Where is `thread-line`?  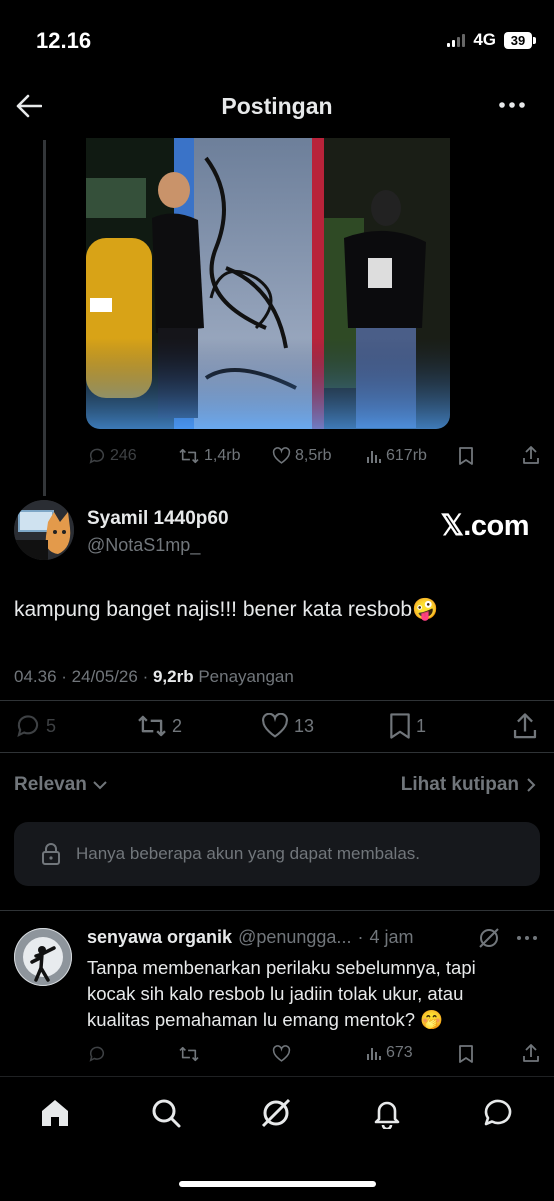
thread-line is located at coordinates (44, 318).